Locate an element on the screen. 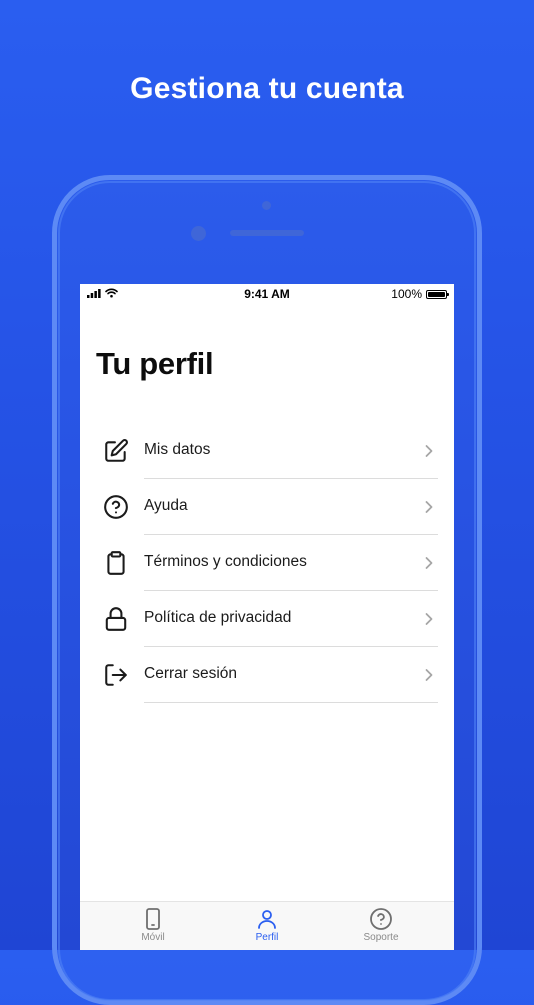  menu-item-terminos: Términos y condiciones is located at coordinates (267, 563).